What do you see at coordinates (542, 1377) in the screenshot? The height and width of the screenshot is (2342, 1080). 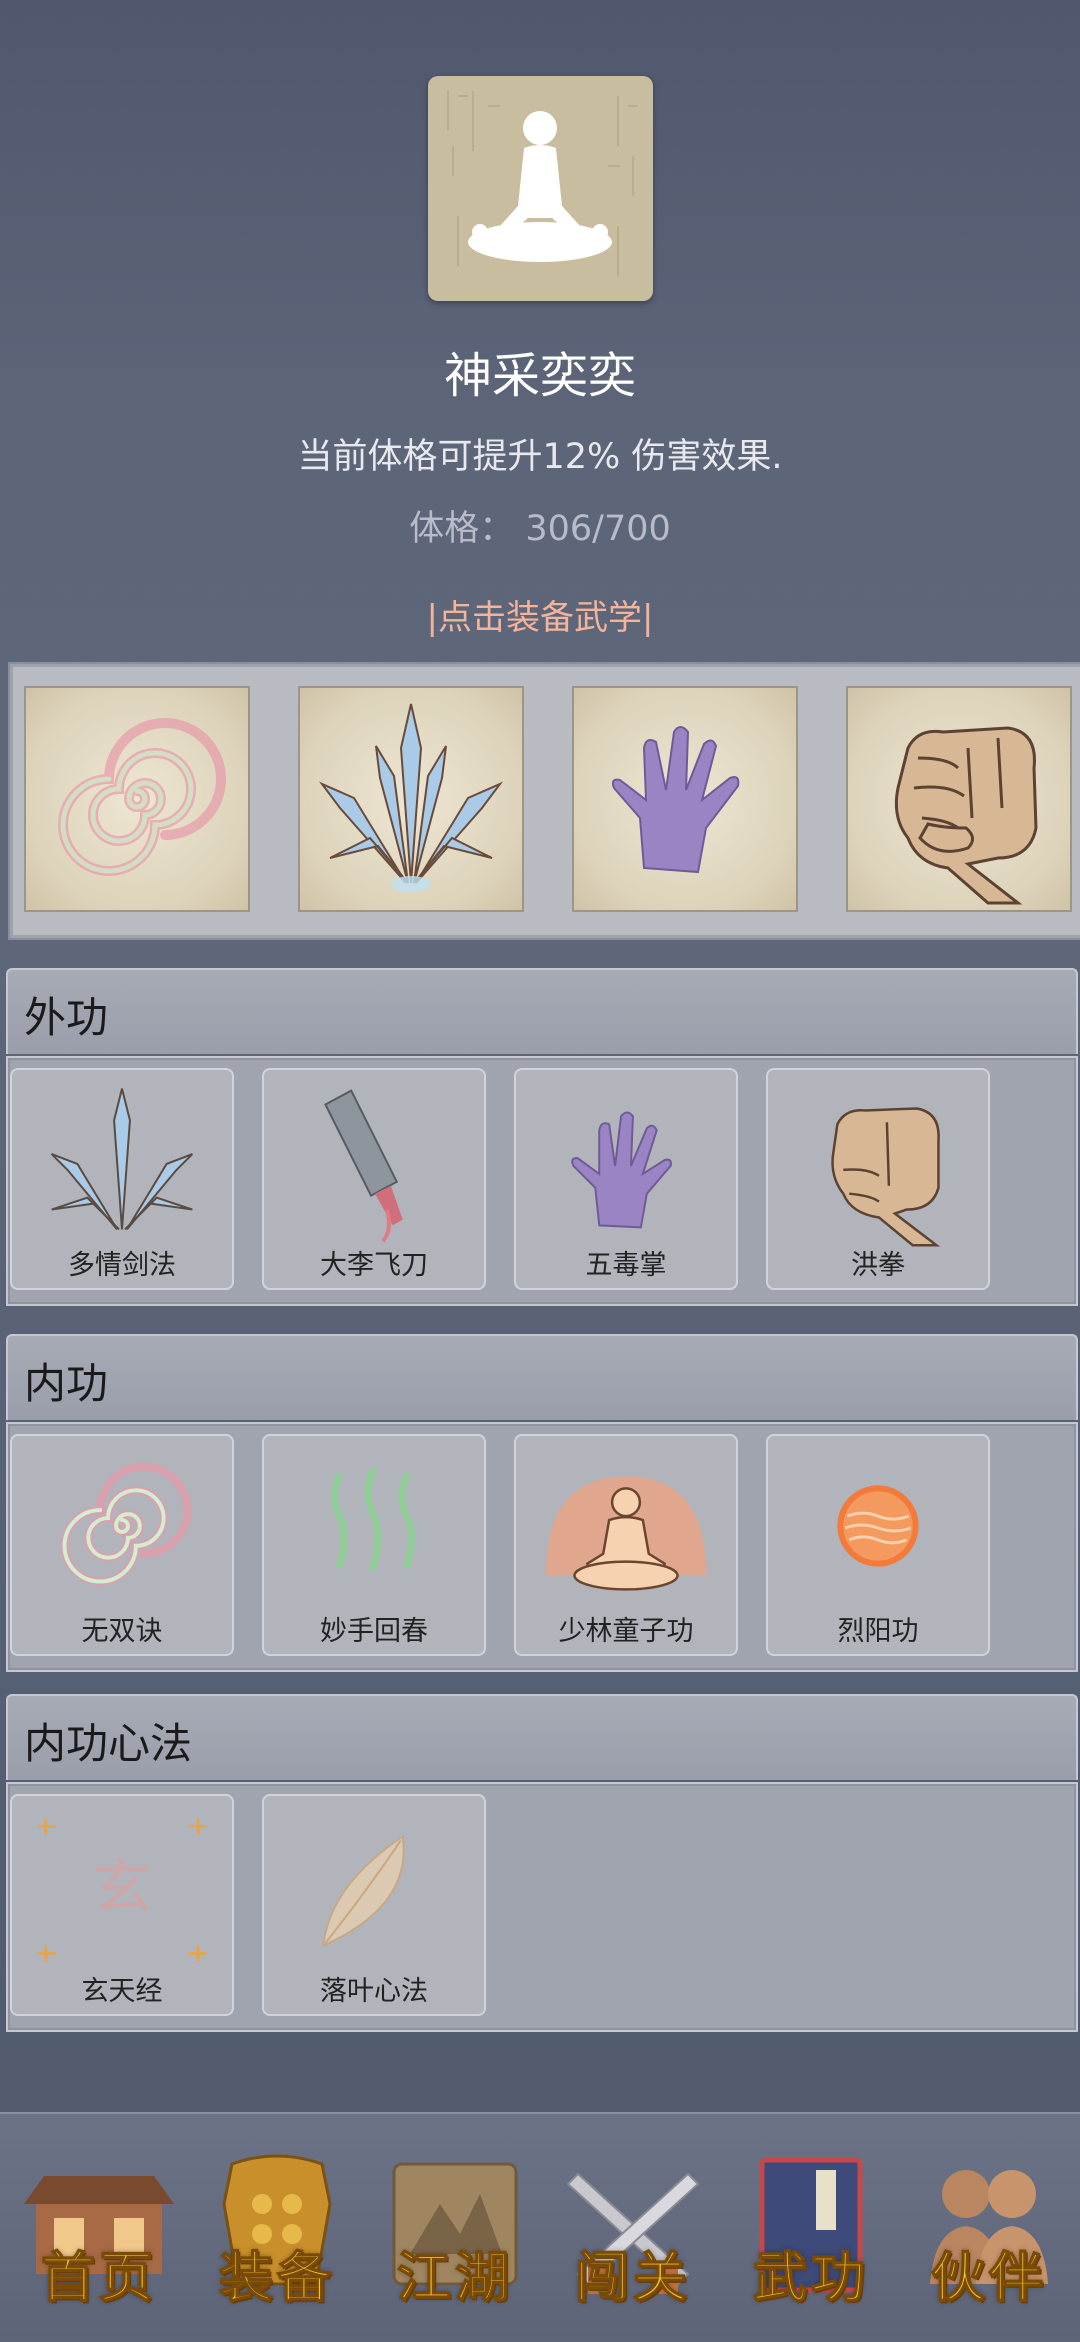 I see `section-header-internal: 内功` at bounding box center [542, 1377].